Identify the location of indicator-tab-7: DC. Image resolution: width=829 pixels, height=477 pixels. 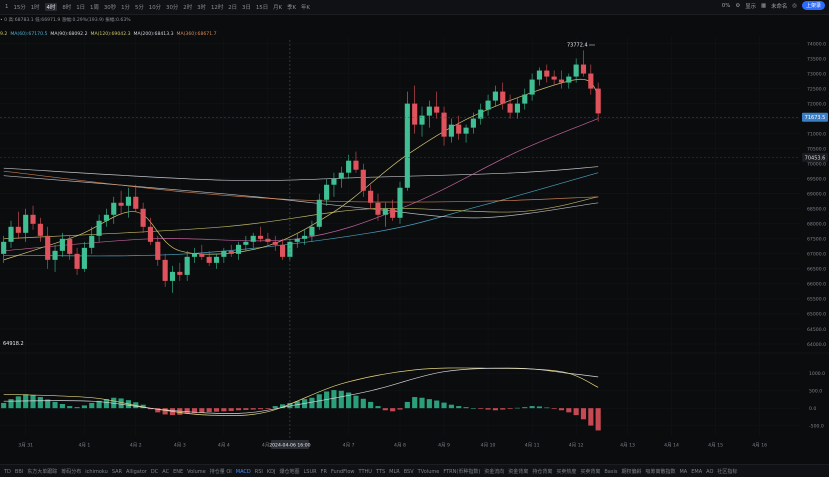
(154, 472).